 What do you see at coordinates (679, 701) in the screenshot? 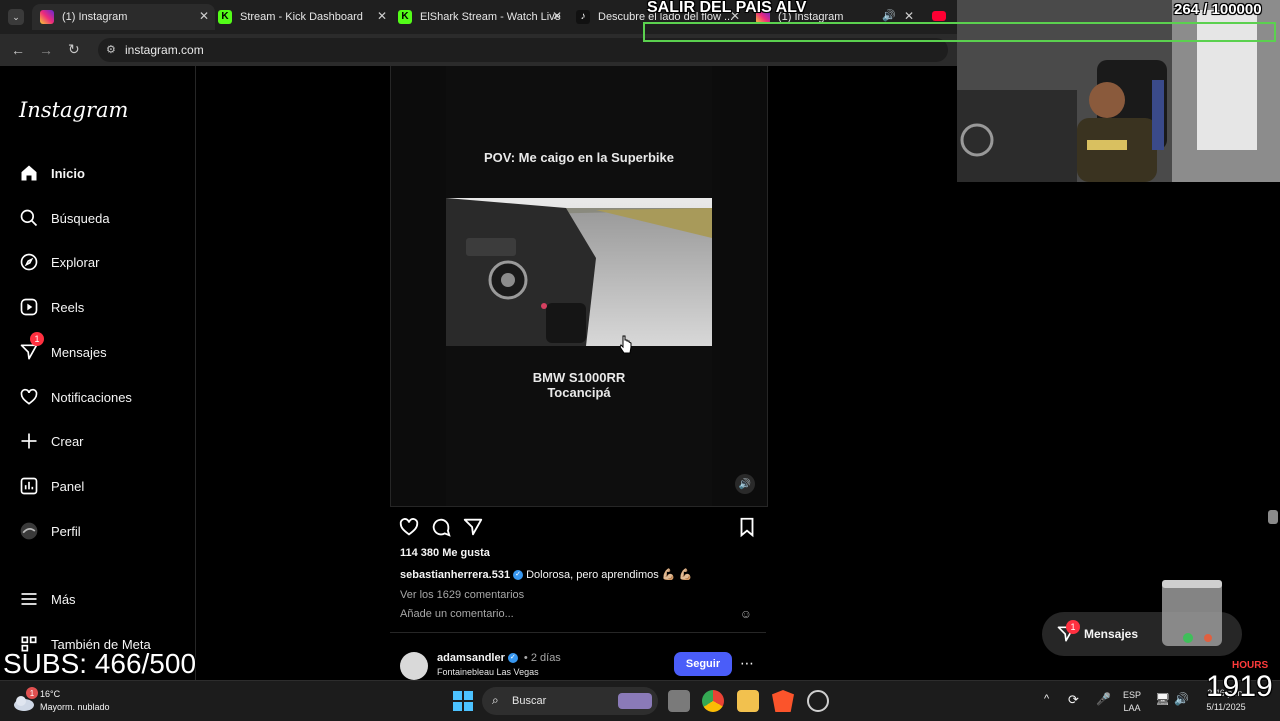
I see `task-view-icon` at bounding box center [679, 701].